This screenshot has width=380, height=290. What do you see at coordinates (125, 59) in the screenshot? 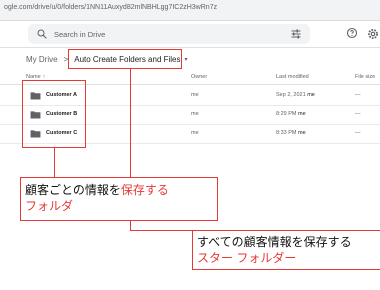
I see `breadcrumb-highlight-box` at bounding box center [125, 59].